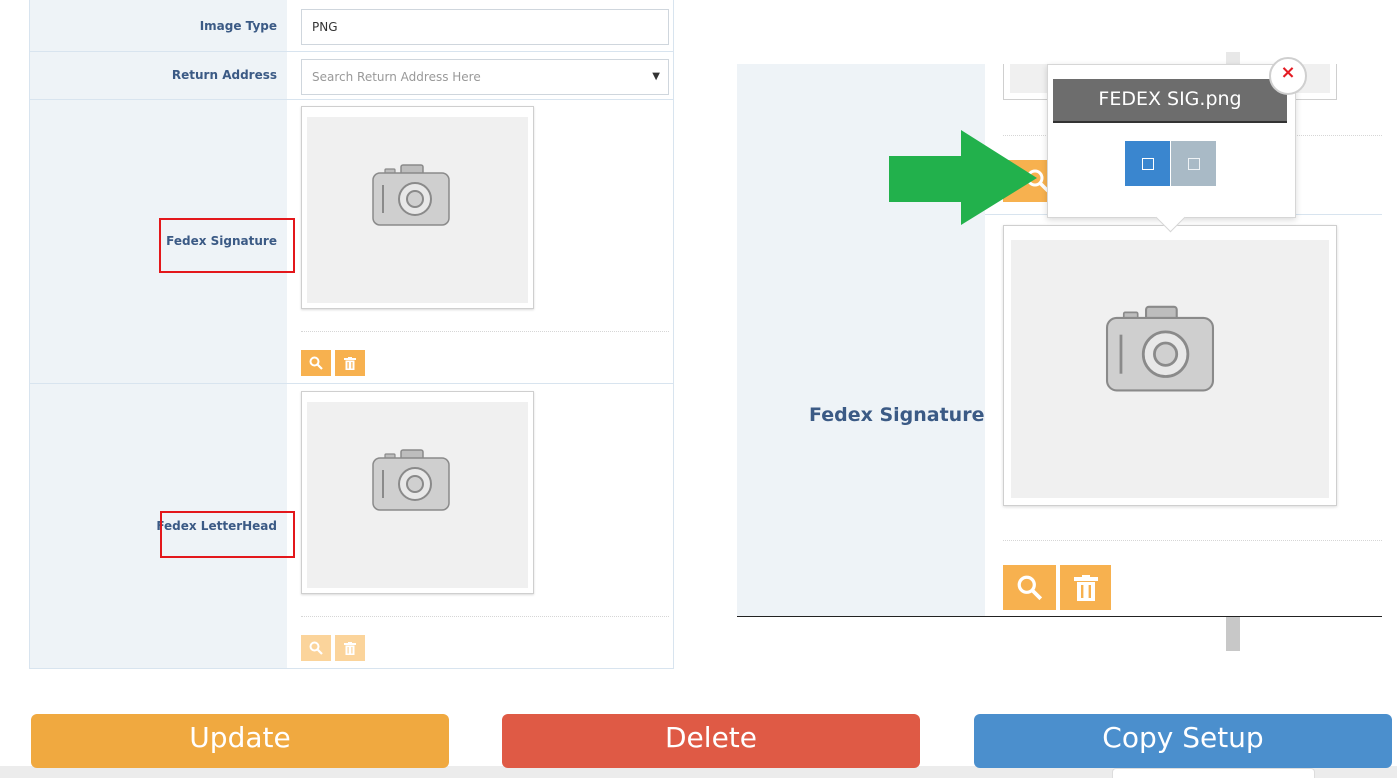 This screenshot has height=778, width=1397. What do you see at coordinates (485, 77) in the screenshot?
I see `return-address-select: Search Return Address Here ▼` at bounding box center [485, 77].